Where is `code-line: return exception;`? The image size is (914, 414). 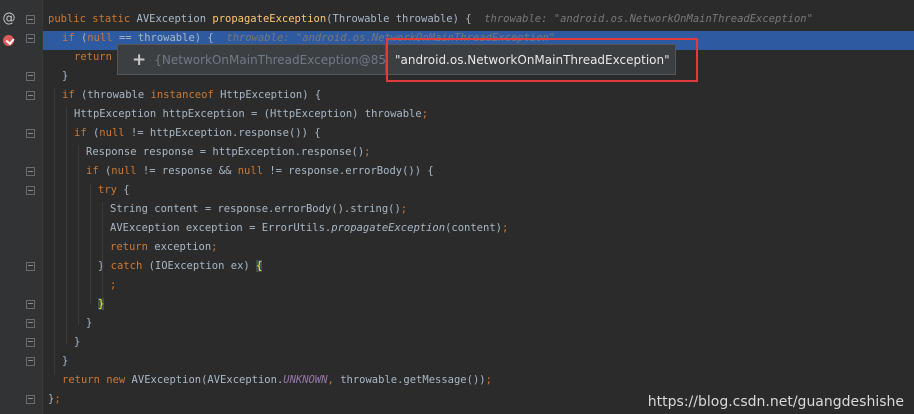 code-line: return exception; is located at coordinates (164, 247).